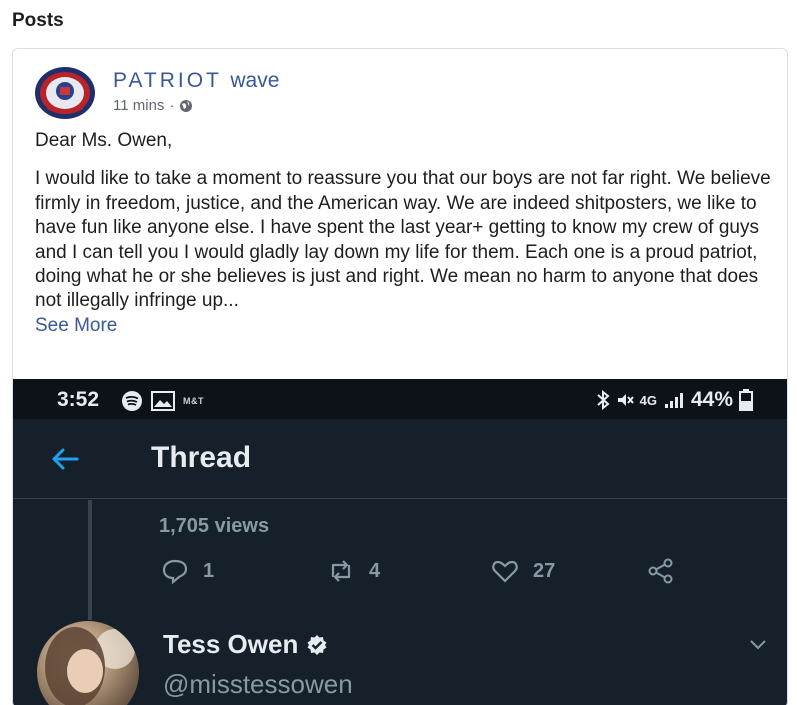 This screenshot has width=797, height=705. I want to click on page-avatar, so click(65, 93).